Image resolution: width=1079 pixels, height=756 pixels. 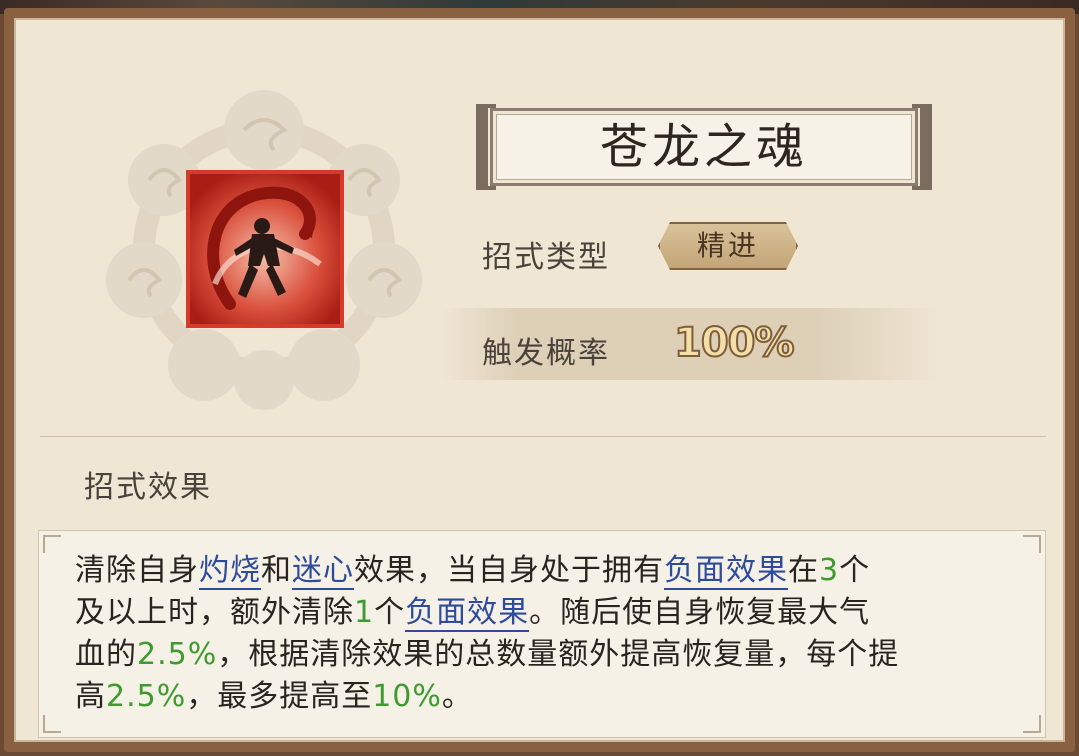 What do you see at coordinates (829, 570) in the screenshot?
I see `numeric-value: 3` at bounding box center [829, 570].